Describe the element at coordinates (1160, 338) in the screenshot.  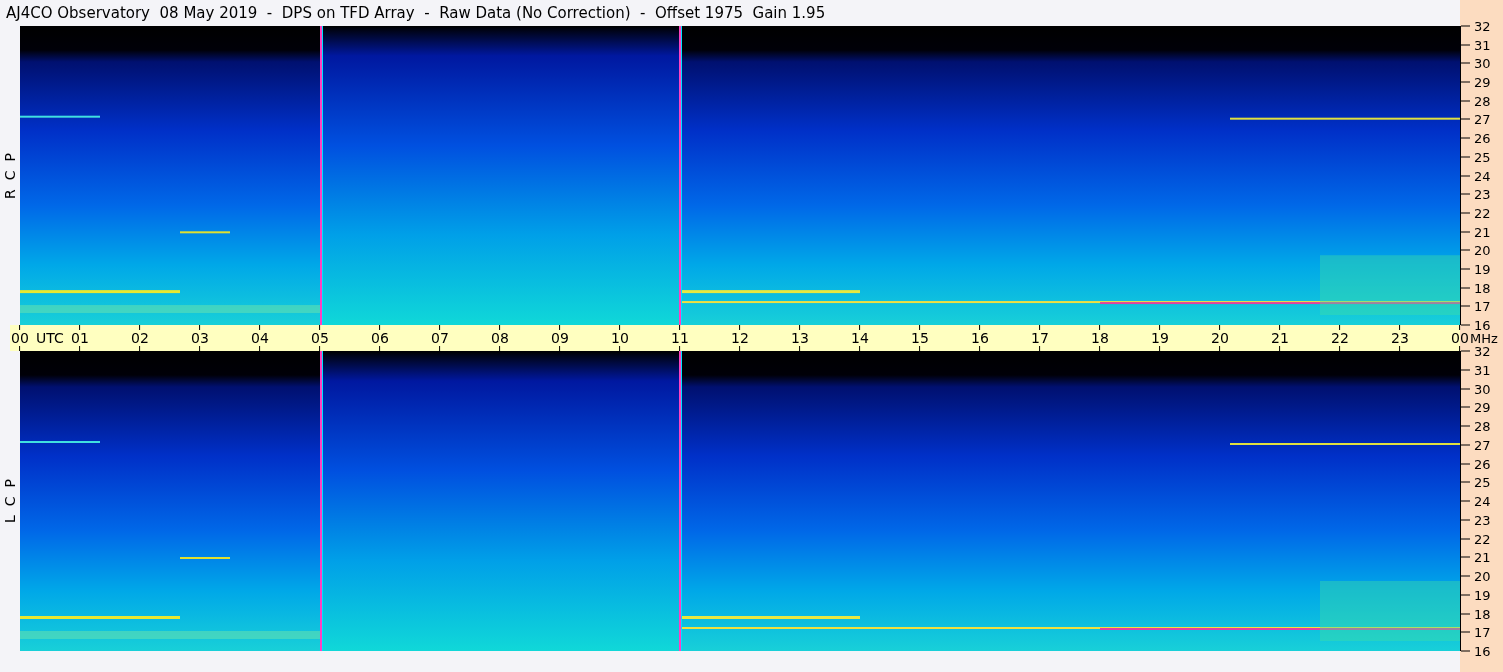
I see `time-label: 19` at that location.